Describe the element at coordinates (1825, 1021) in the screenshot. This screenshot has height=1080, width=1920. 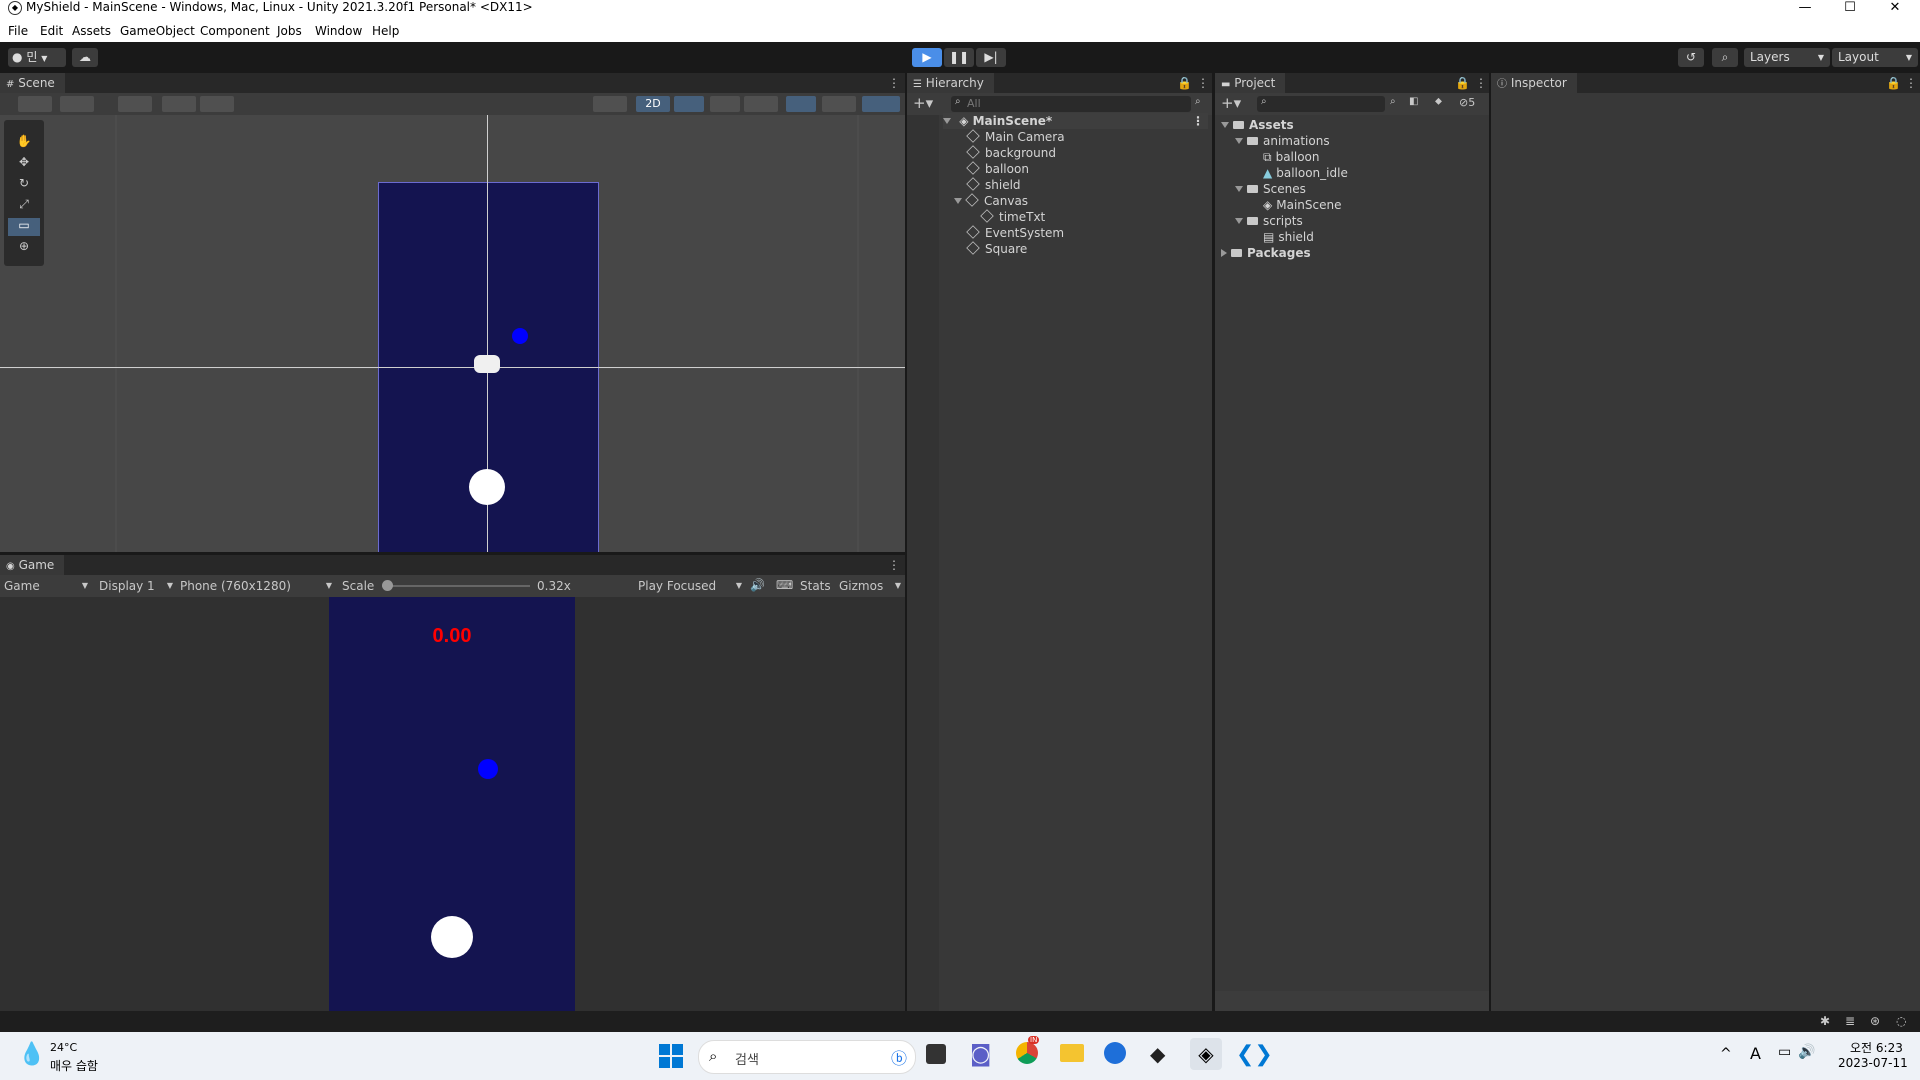
I see `bug-icon: ✱` at that location.